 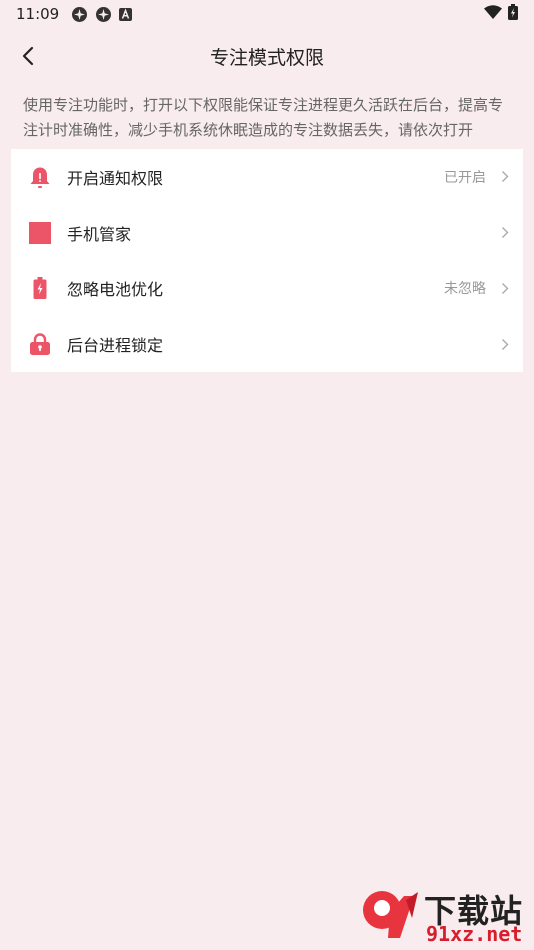 I want to click on status-time: 11:09, so click(x=38, y=14).